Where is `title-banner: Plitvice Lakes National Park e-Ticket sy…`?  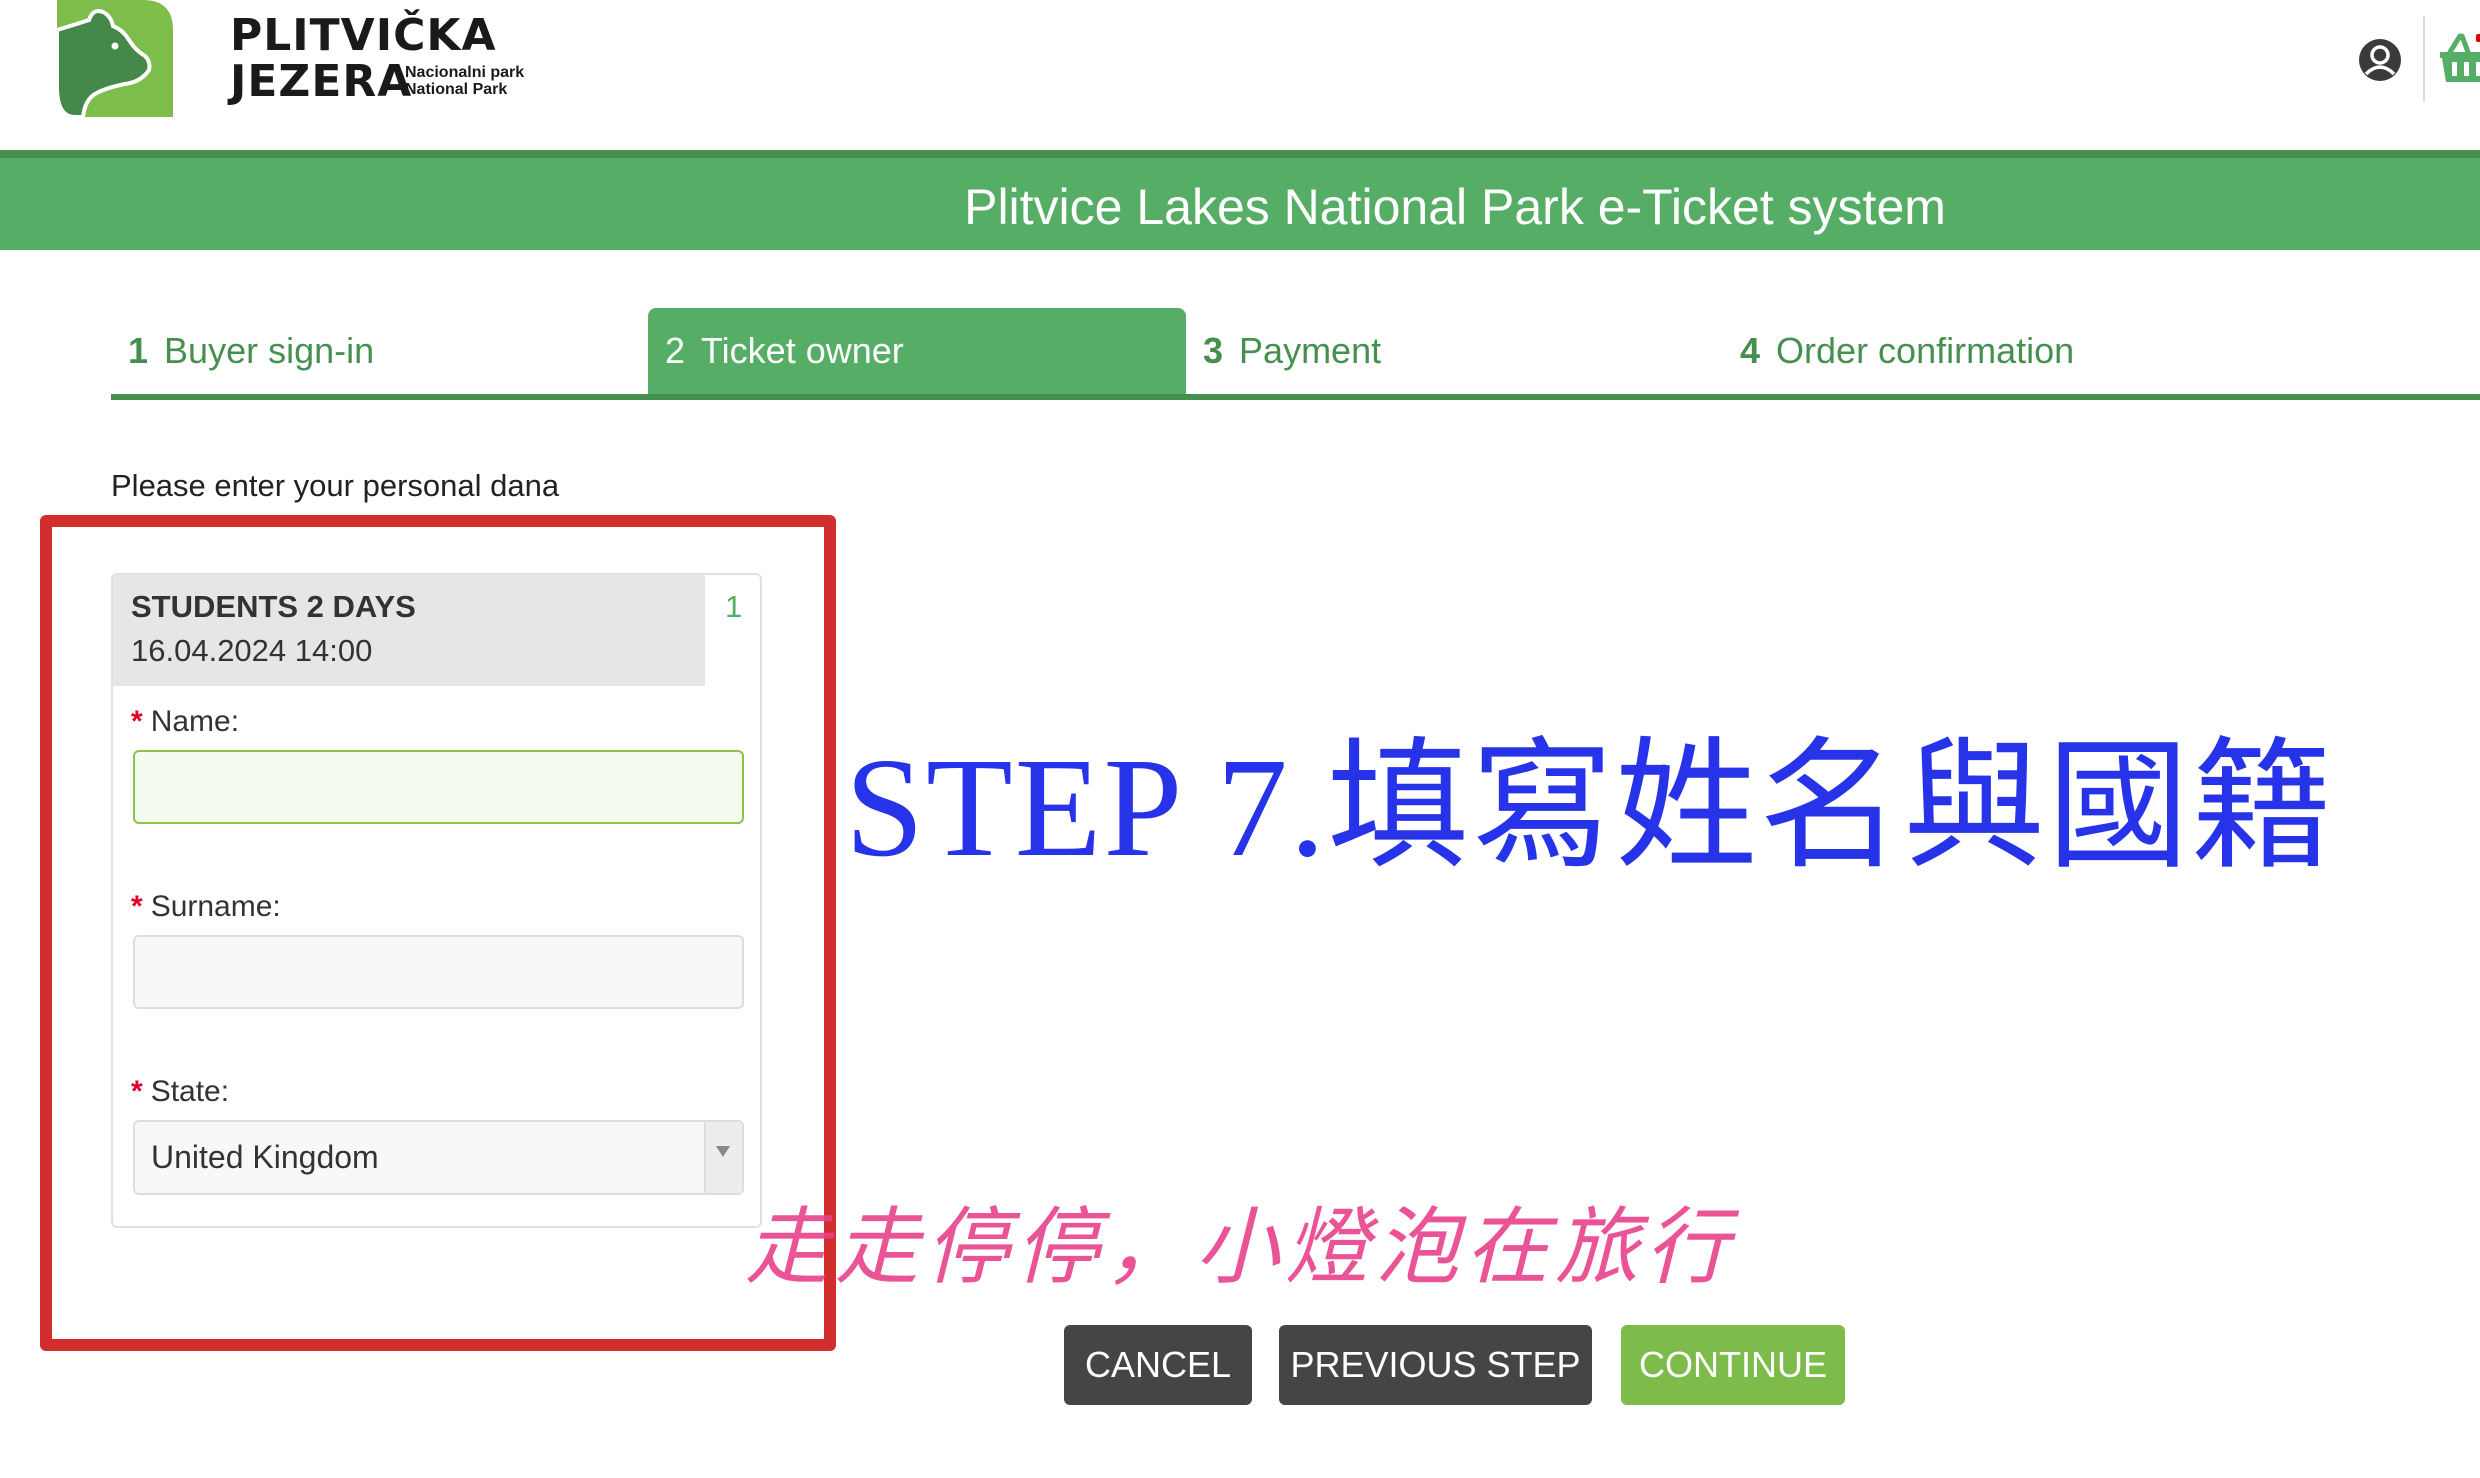 title-banner: Plitvice Lakes National Park e-Ticket sy… is located at coordinates (1240, 200).